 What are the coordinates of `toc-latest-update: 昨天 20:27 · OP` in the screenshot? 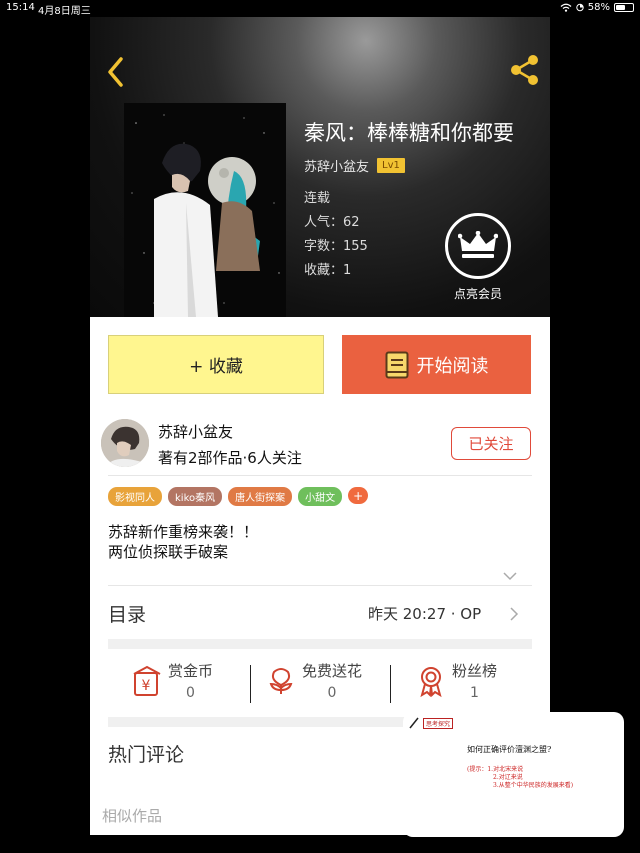 It's located at (424, 613).